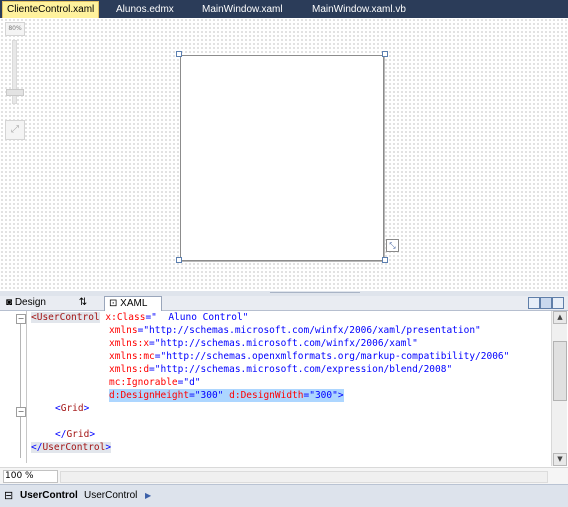  What do you see at coordinates (149, 395) in the screenshot?
I see `code-token: d:DesignHeight` at bounding box center [149, 395].